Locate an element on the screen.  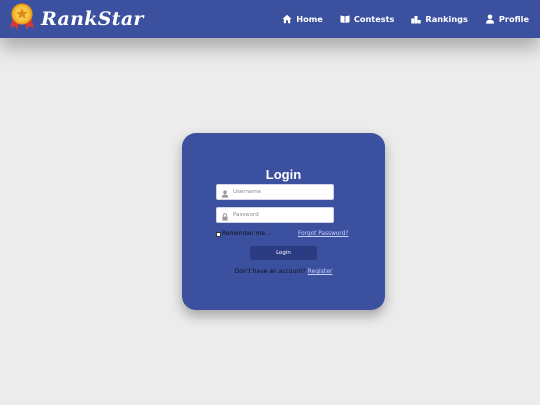
medal-icon is located at coordinates (22, 19).